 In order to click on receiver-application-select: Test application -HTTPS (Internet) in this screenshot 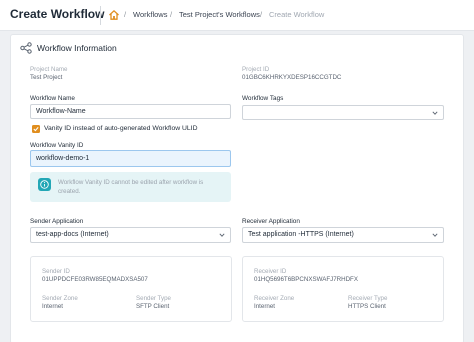, I will do `click(343, 235)`.